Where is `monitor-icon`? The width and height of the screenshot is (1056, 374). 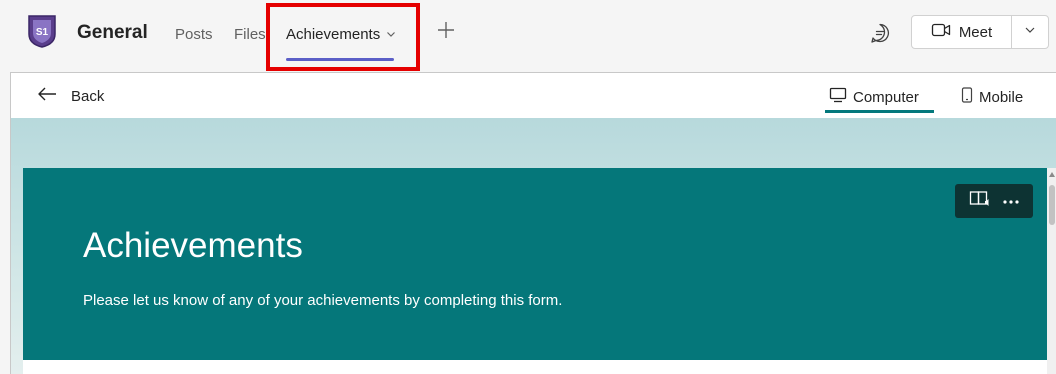
monitor-icon is located at coordinates (838, 97).